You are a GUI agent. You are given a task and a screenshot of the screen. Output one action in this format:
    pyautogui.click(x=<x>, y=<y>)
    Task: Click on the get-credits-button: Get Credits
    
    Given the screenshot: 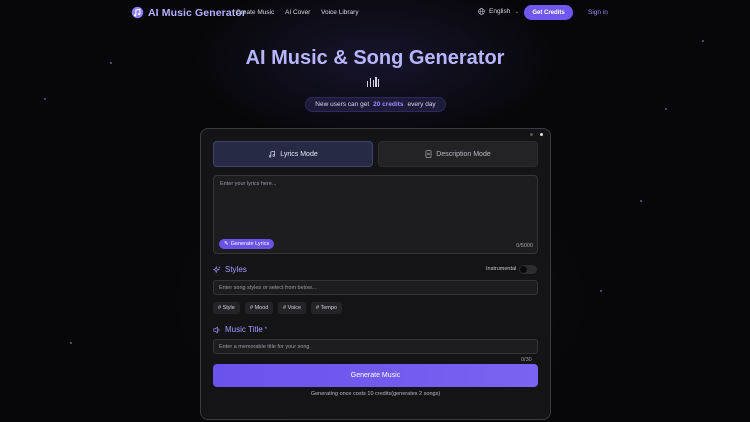 What is the action you would take?
    pyautogui.click(x=548, y=12)
    